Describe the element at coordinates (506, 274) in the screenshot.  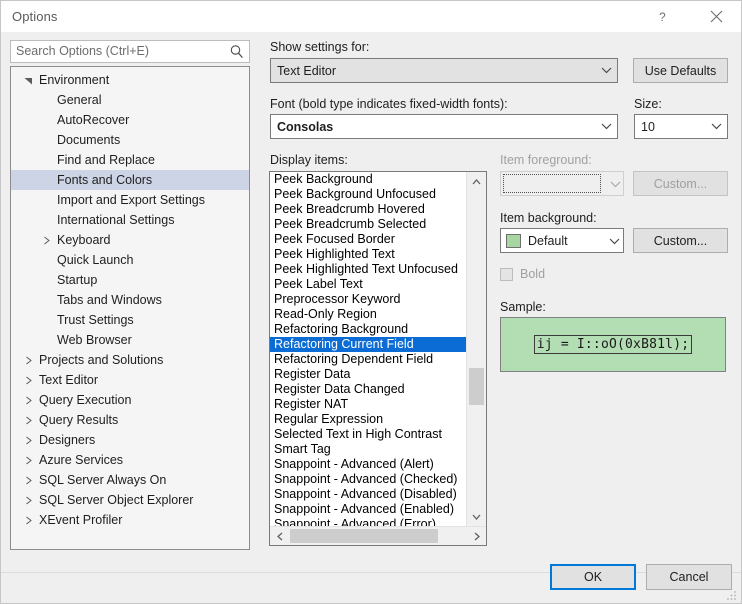
I see `bold-checkbox` at that location.